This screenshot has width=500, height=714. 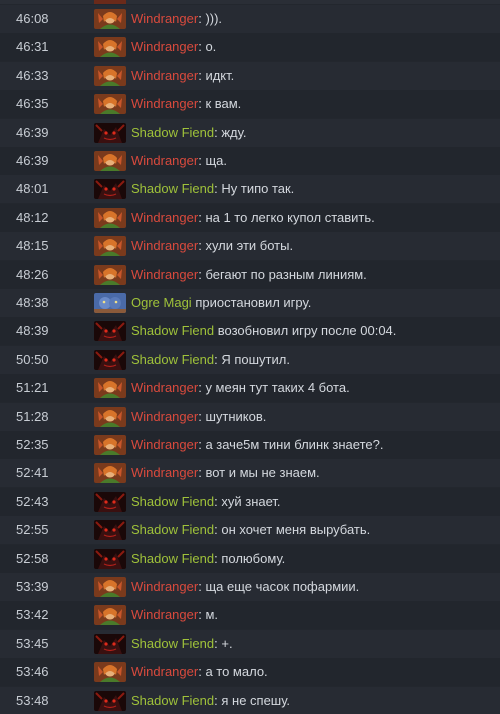 What do you see at coordinates (262, 473) in the screenshot?
I see `message-text: вот и мы не знаем.` at bounding box center [262, 473].